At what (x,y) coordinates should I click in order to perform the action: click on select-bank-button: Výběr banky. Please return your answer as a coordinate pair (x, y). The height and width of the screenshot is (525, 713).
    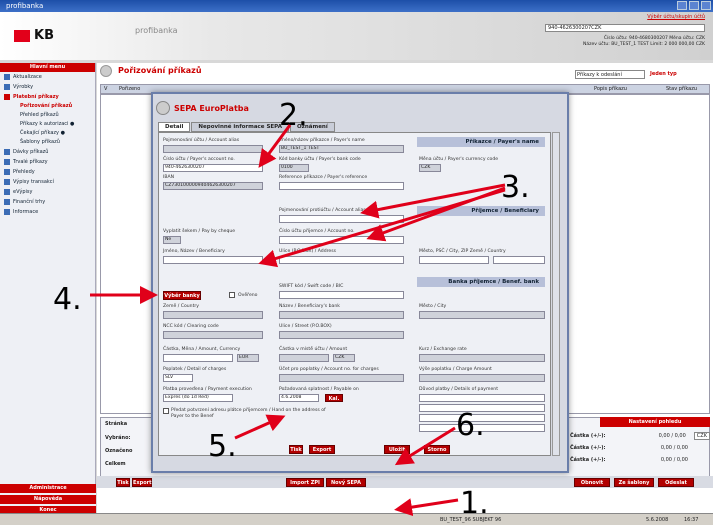
    Looking at the image, I should click on (182, 295).